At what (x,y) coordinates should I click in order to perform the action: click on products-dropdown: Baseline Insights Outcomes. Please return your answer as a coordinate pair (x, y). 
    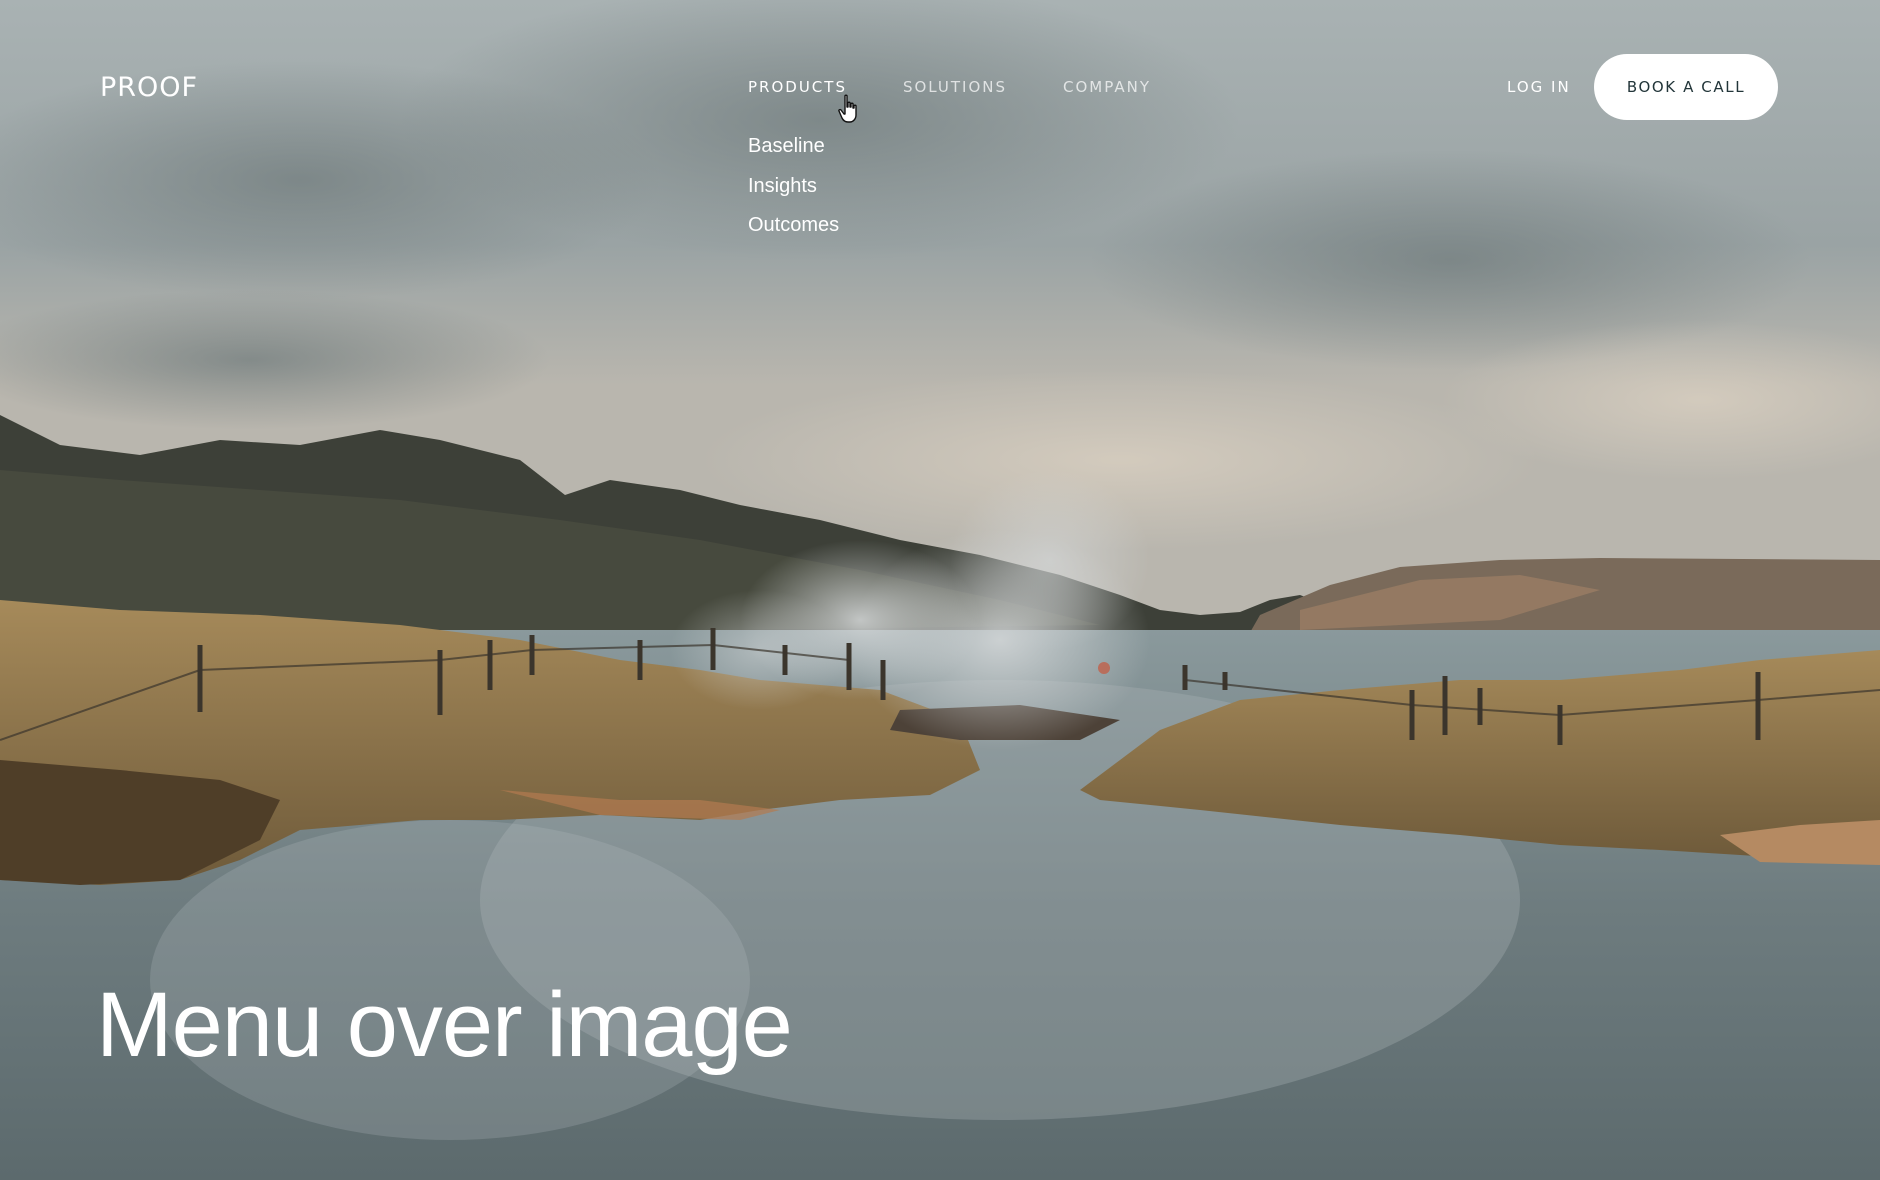
    Looking at the image, I should click on (793, 192).